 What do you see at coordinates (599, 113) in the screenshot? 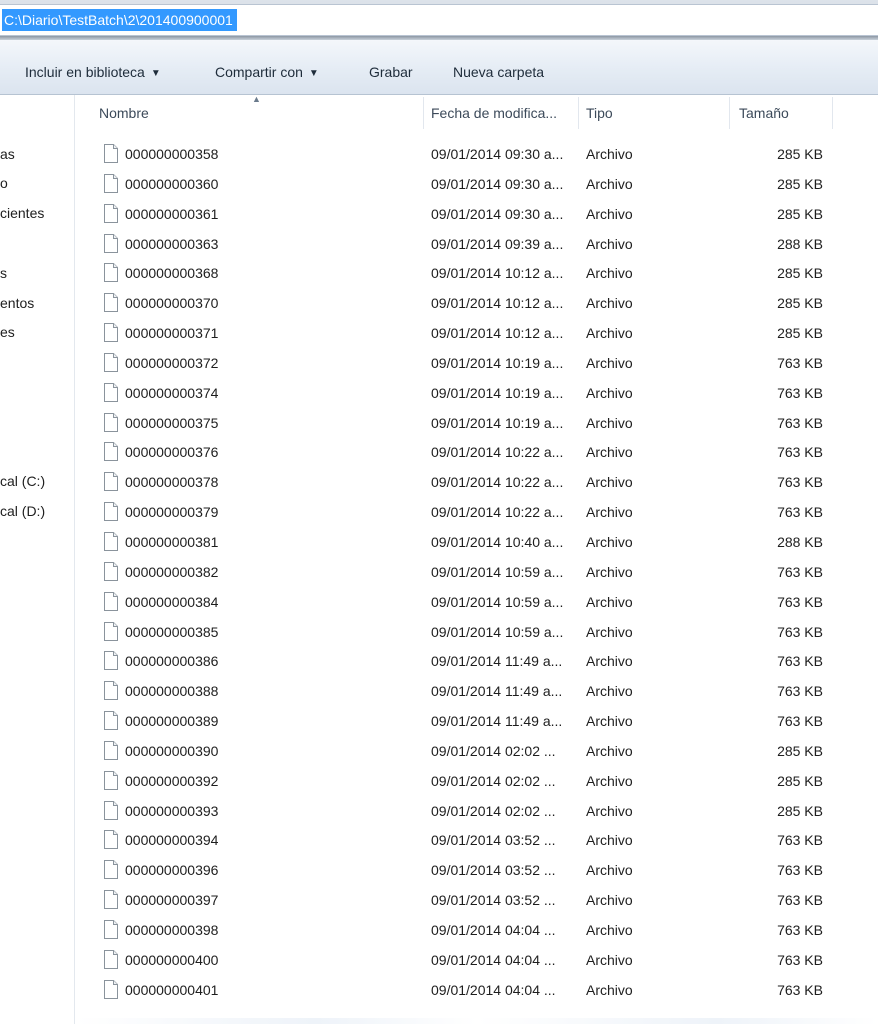
I see `column-header-type: Tipo` at bounding box center [599, 113].